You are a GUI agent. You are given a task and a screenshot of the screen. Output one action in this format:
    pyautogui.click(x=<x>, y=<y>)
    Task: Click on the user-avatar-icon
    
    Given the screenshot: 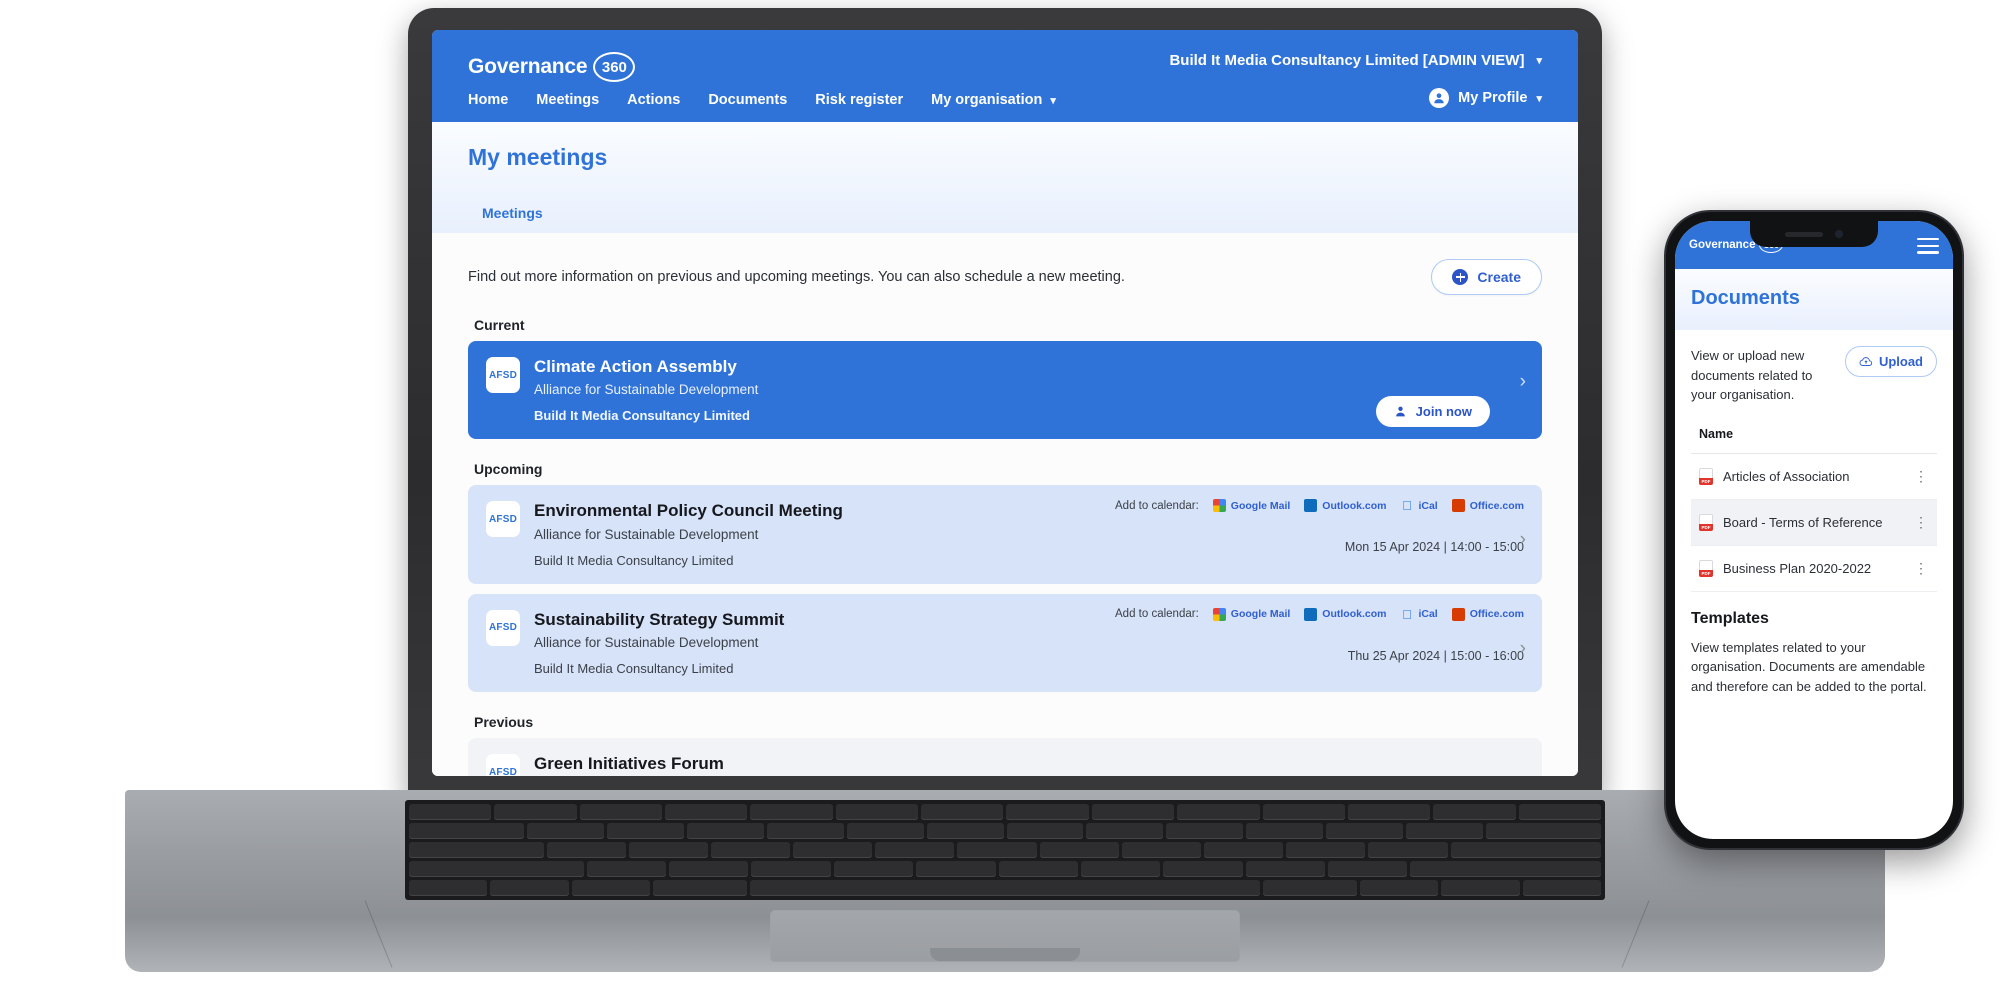 What is the action you would take?
    pyautogui.click(x=1439, y=98)
    